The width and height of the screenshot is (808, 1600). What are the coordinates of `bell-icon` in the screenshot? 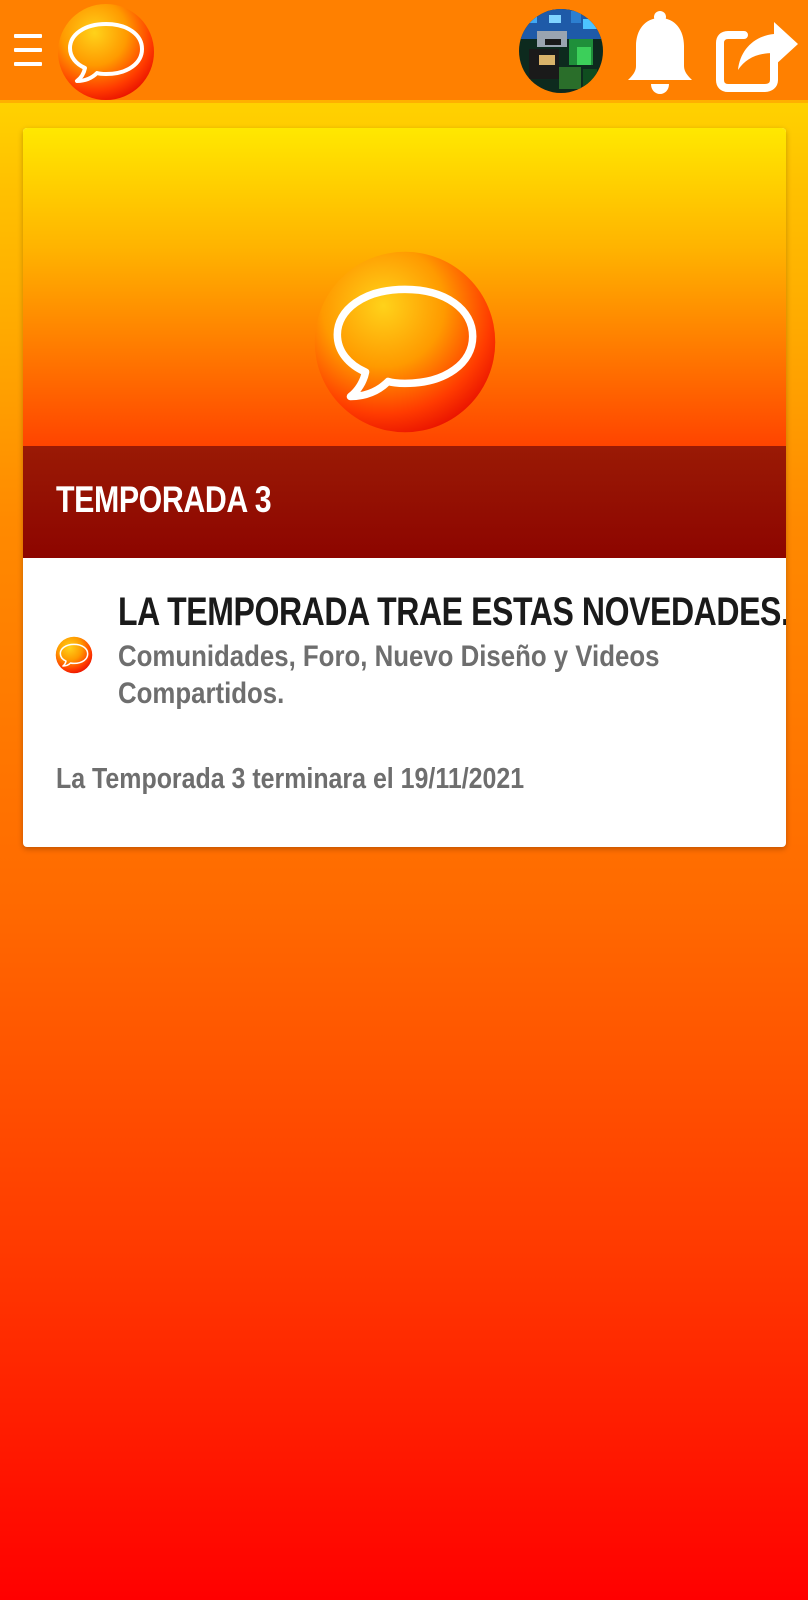 It's located at (660, 51).